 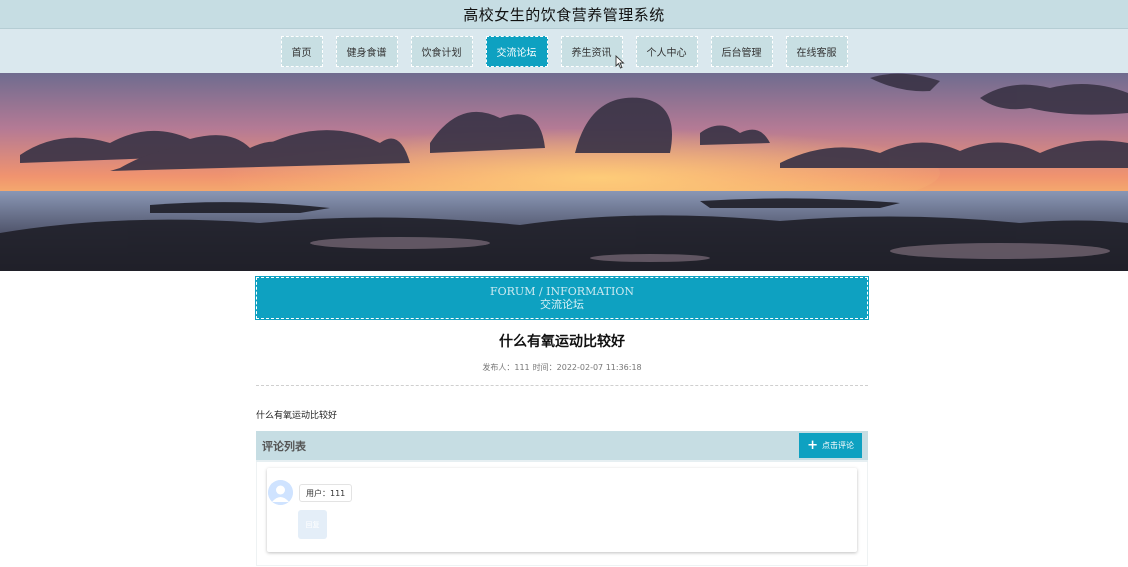 What do you see at coordinates (816, 51) in the screenshot?
I see `nav-item-online-service: 在线客服` at bounding box center [816, 51].